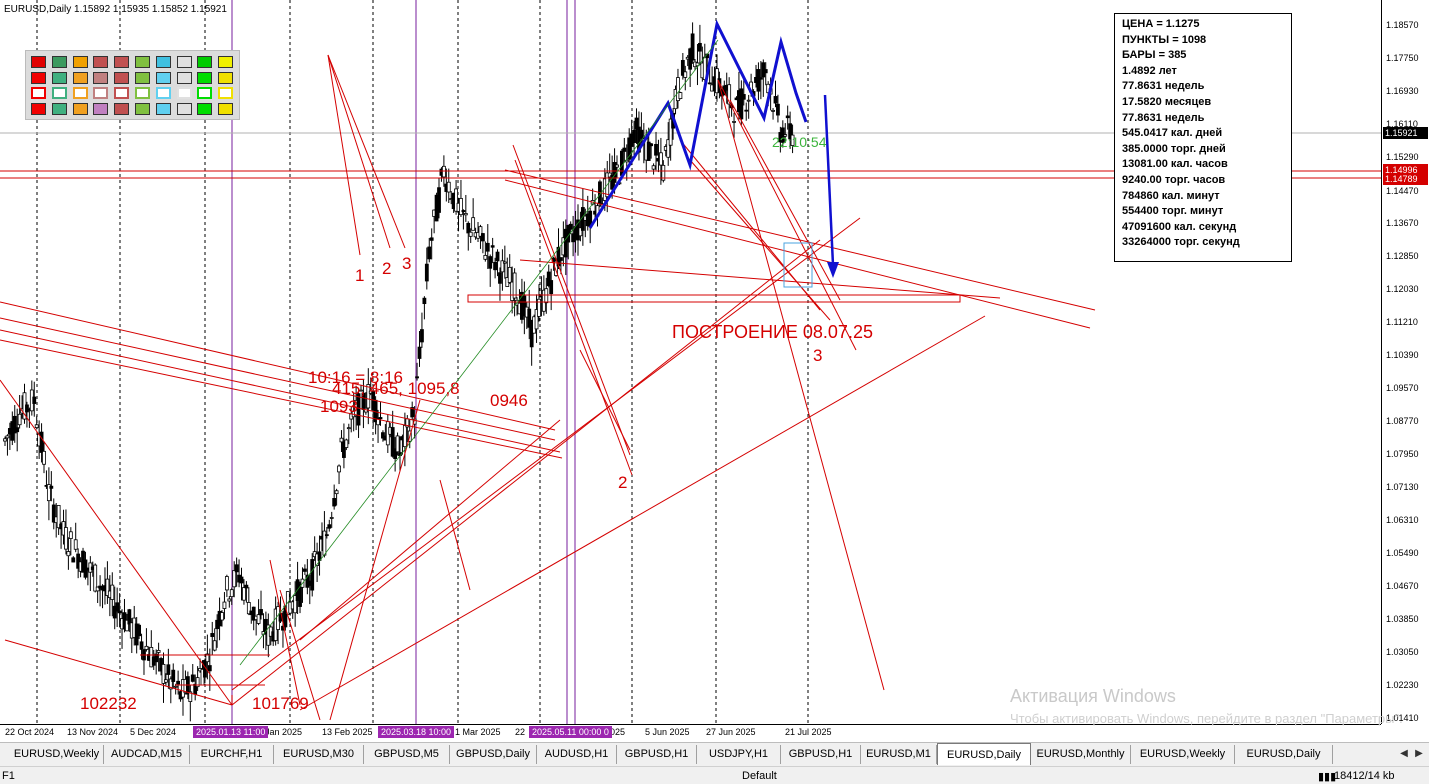  I want to click on info-line: 385.0000 торг. дней, so click(1174, 148).